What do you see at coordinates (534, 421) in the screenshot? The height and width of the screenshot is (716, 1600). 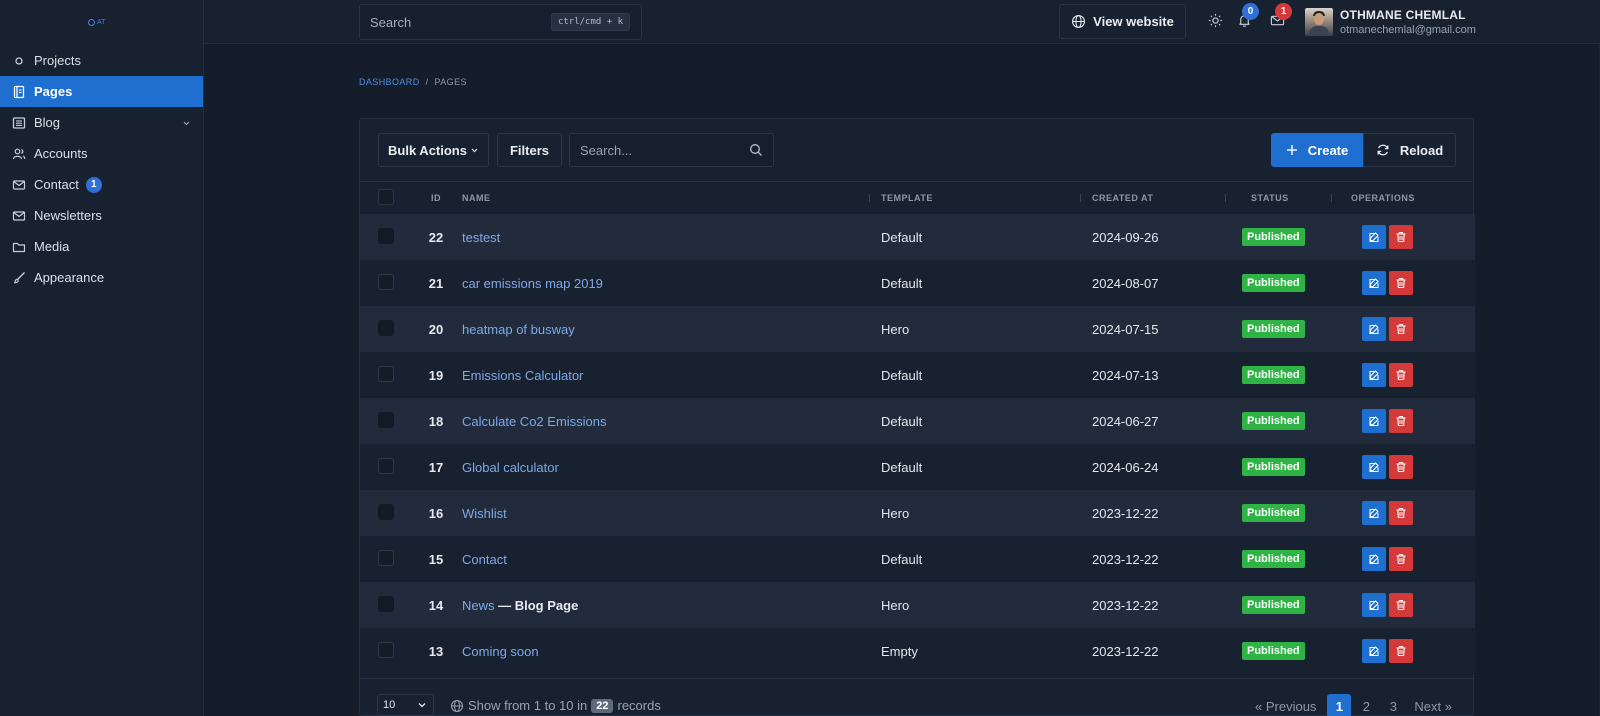 I see `page-name-link: Calculate Co2 Emissions` at bounding box center [534, 421].